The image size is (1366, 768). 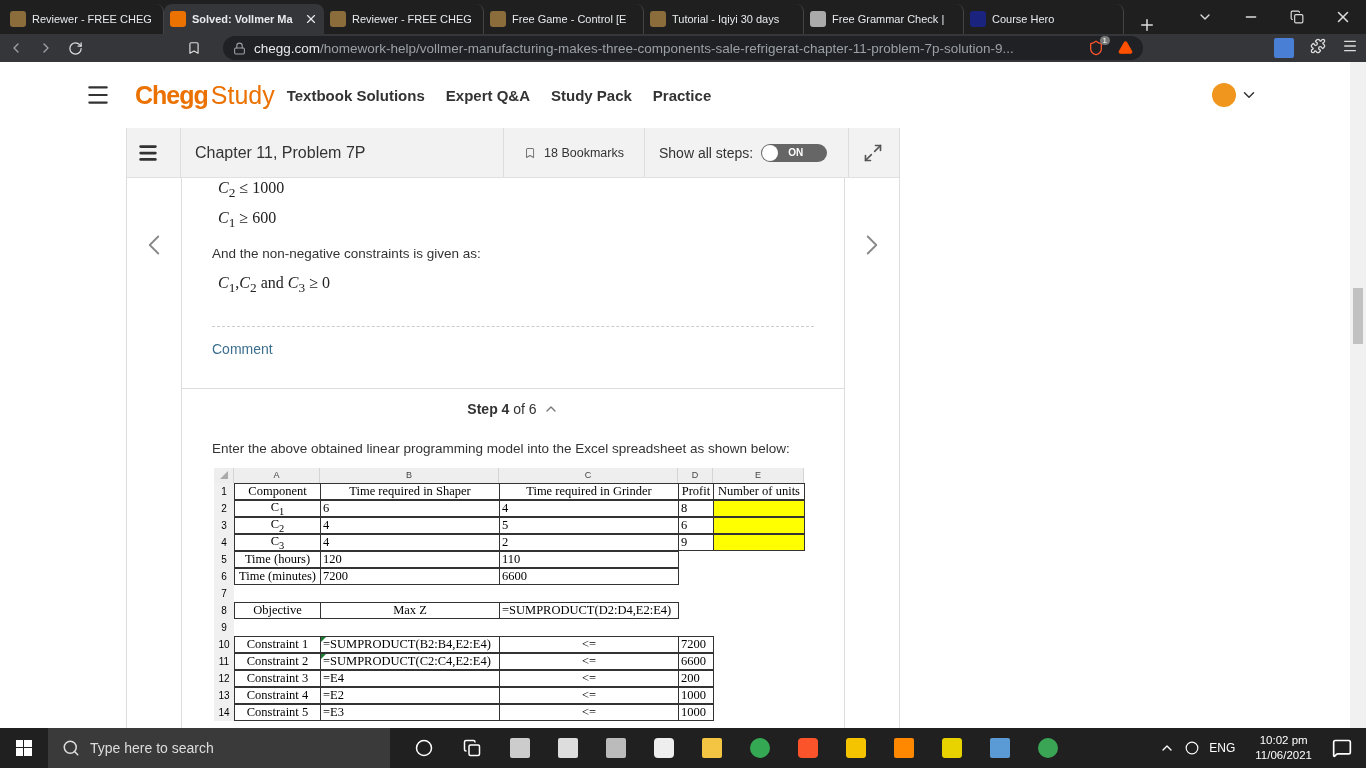 I want to click on math-expression: C$_{1}$ ≥ 600, so click(x=248, y=220).